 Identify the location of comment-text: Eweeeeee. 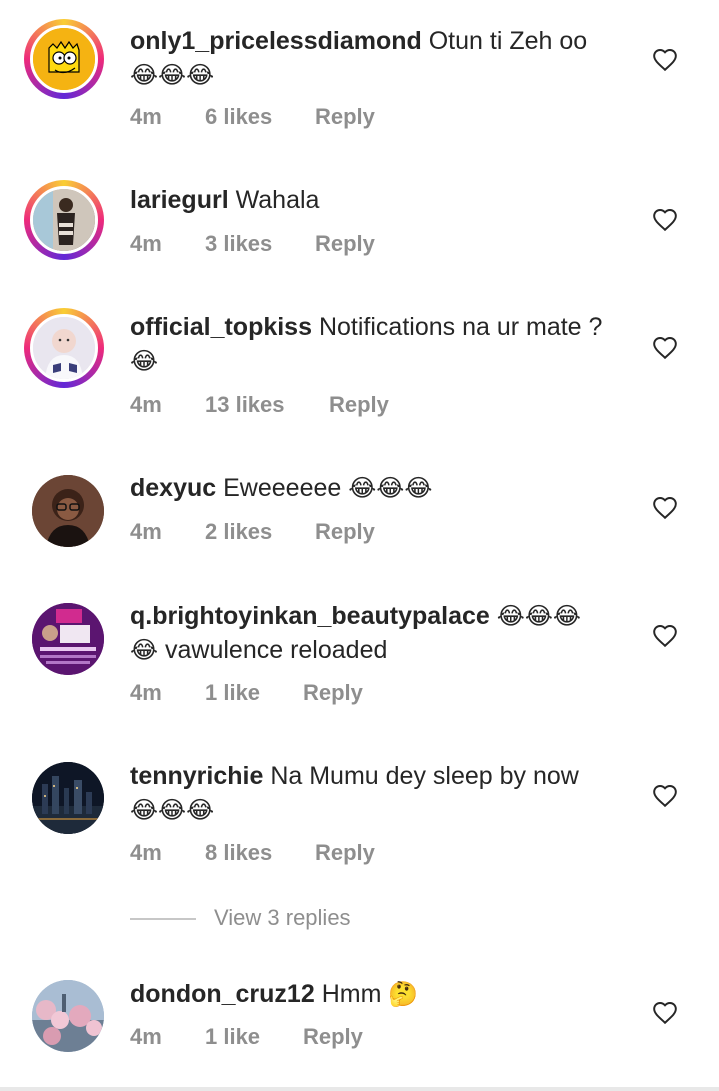
(282, 488).